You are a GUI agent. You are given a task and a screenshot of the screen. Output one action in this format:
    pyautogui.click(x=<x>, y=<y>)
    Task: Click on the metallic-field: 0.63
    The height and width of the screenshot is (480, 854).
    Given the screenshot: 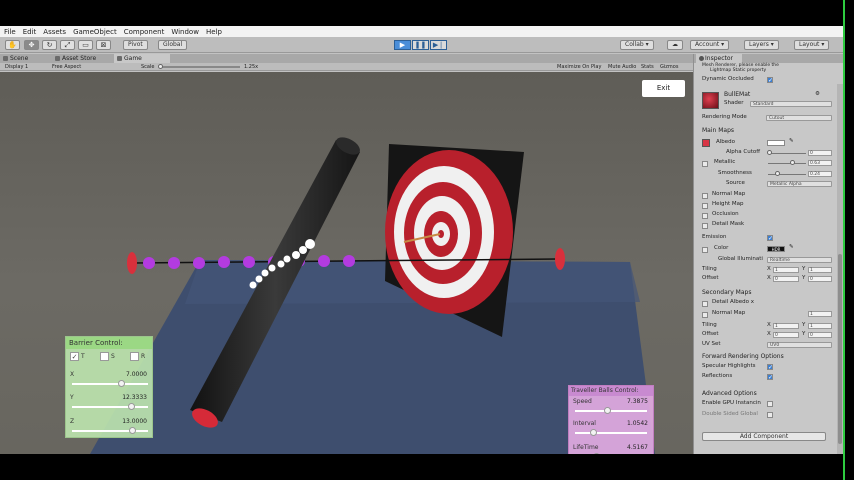 What is the action you would take?
    pyautogui.click(x=820, y=163)
    